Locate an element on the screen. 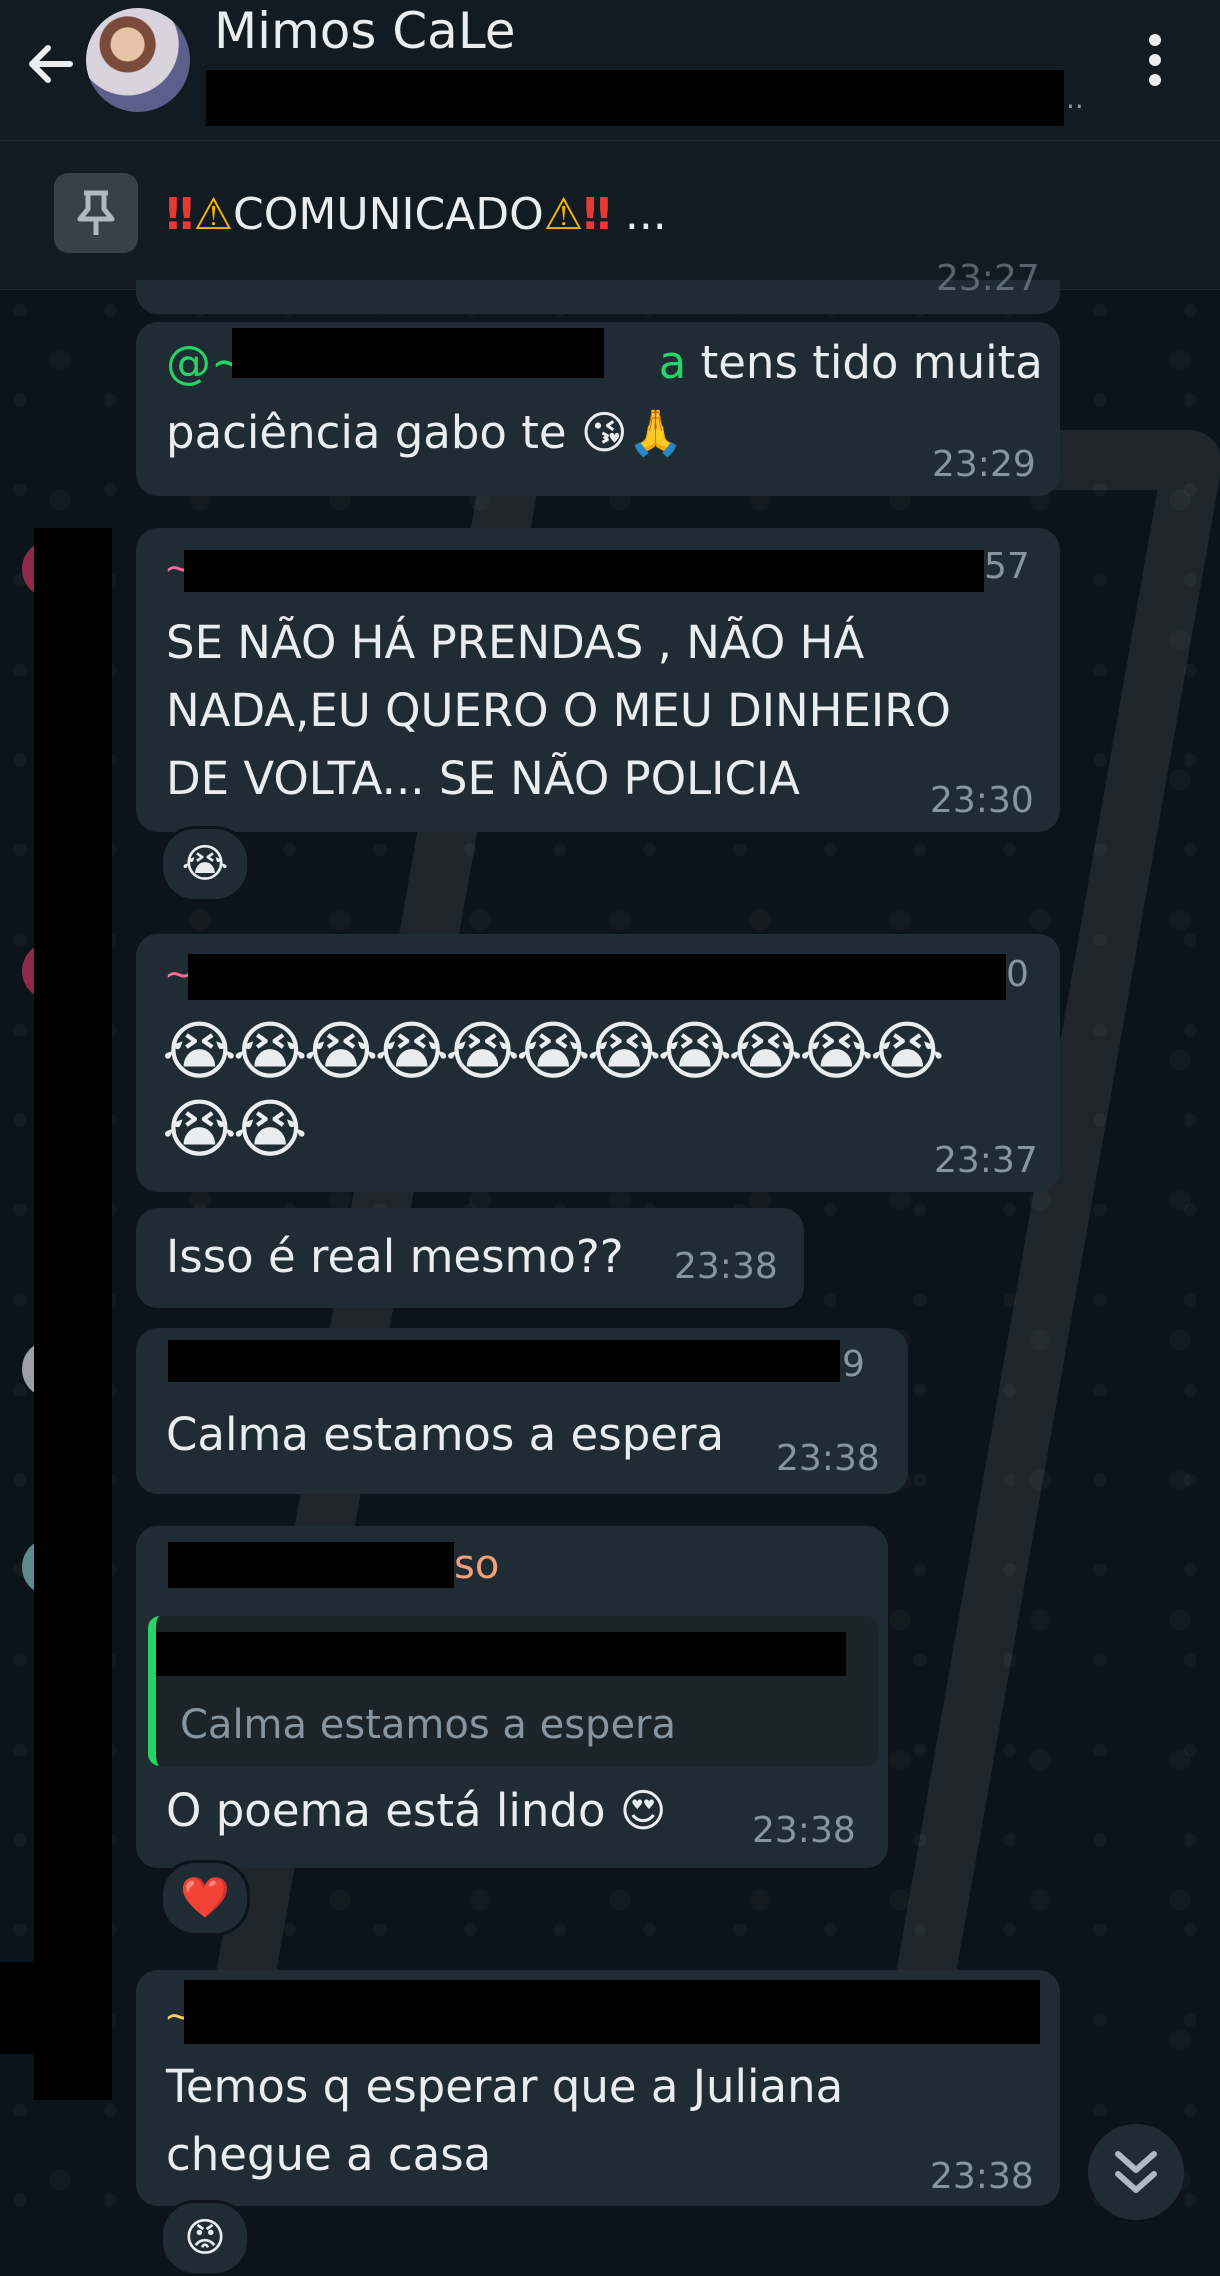 The width and height of the screenshot is (1220, 2276). message-text-line2: paciência gabo te 😘🙏 is located at coordinates (425, 432).